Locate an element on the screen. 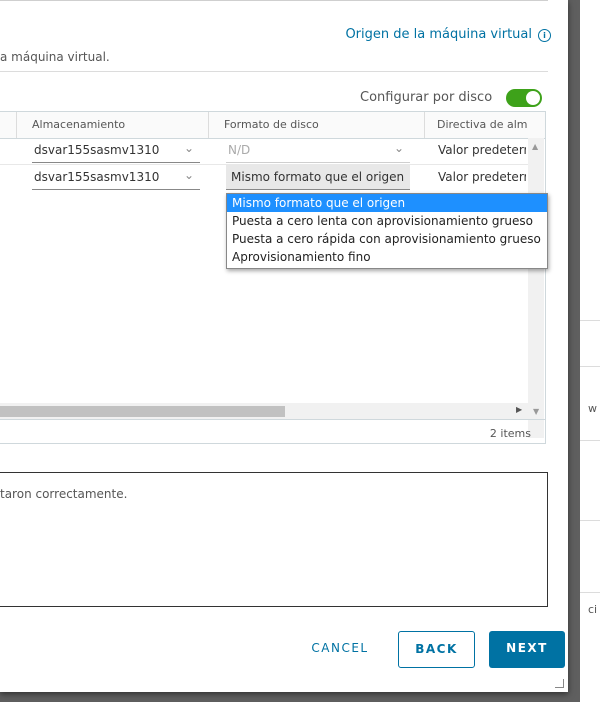  back-button: BACK is located at coordinates (436, 649).